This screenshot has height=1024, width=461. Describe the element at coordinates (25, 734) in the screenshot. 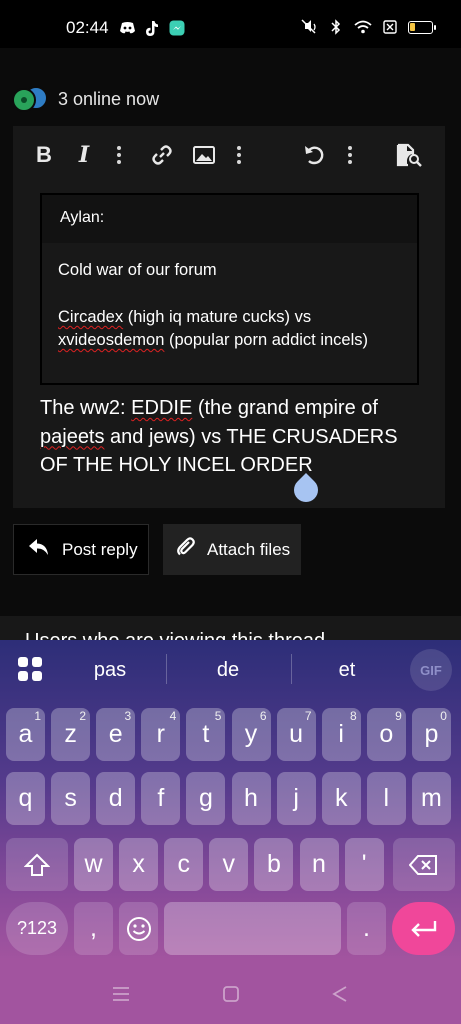

I see `key-a: 1a` at that location.